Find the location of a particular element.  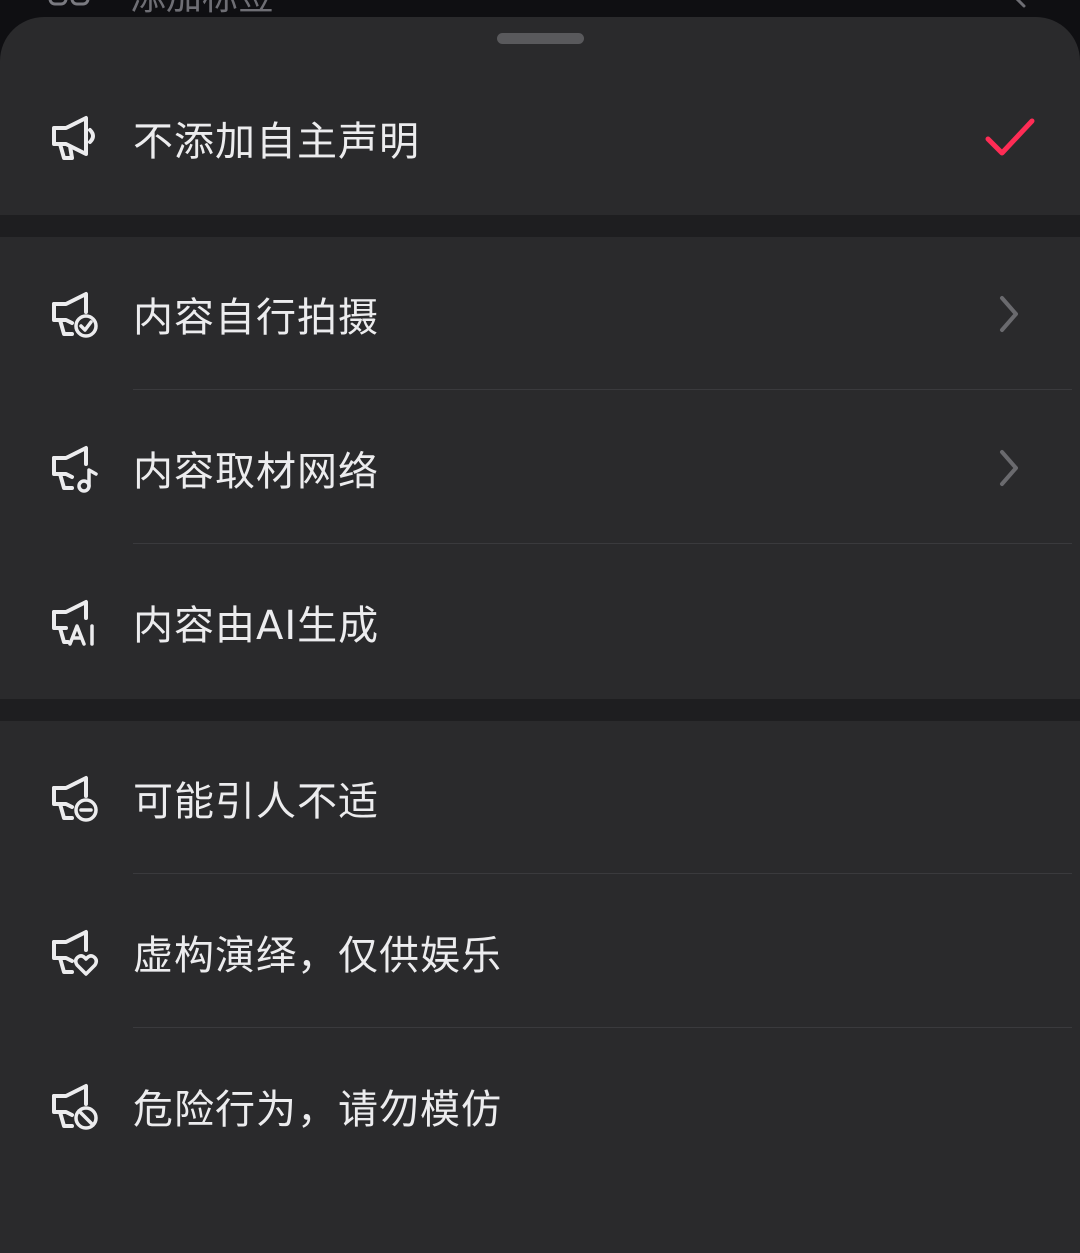

option-from-web: 内容取材网络 is located at coordinates (540, 468).